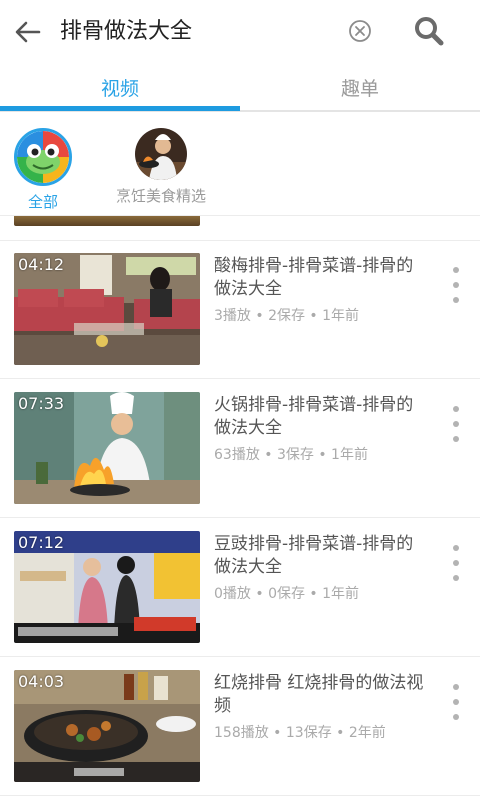 This screenshot has width=480, height=800. I want to click on cooking-channel-avatar, so click(161, 154).